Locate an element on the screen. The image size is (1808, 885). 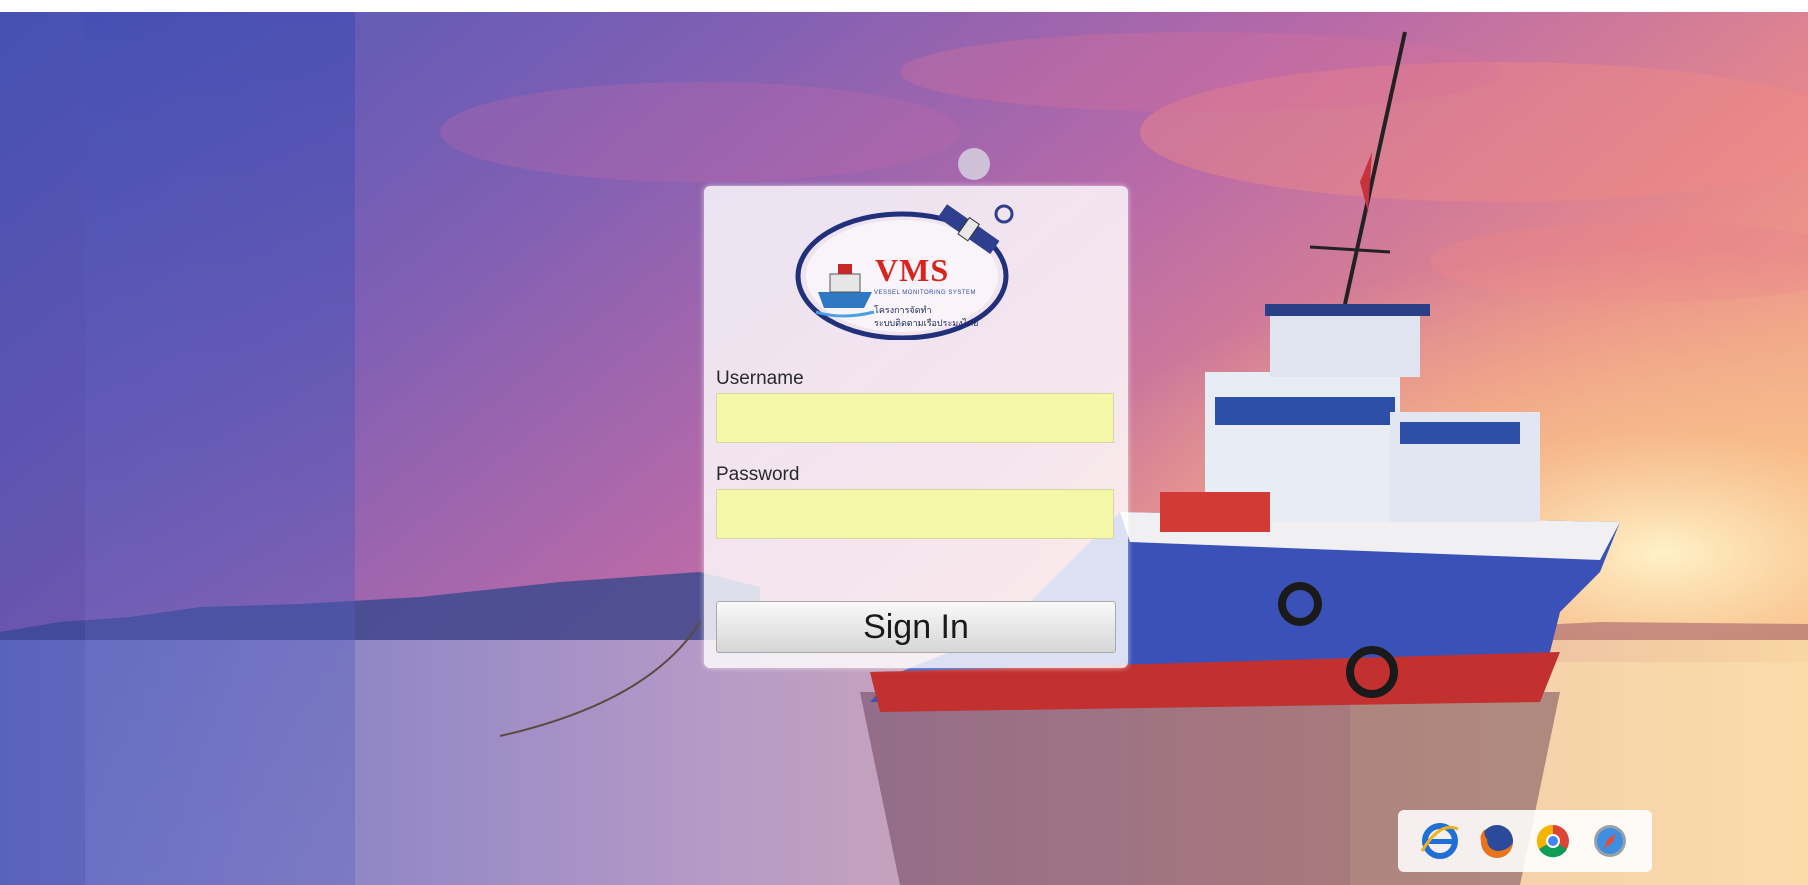
safari-icon is located at coordinates (1610, 841).